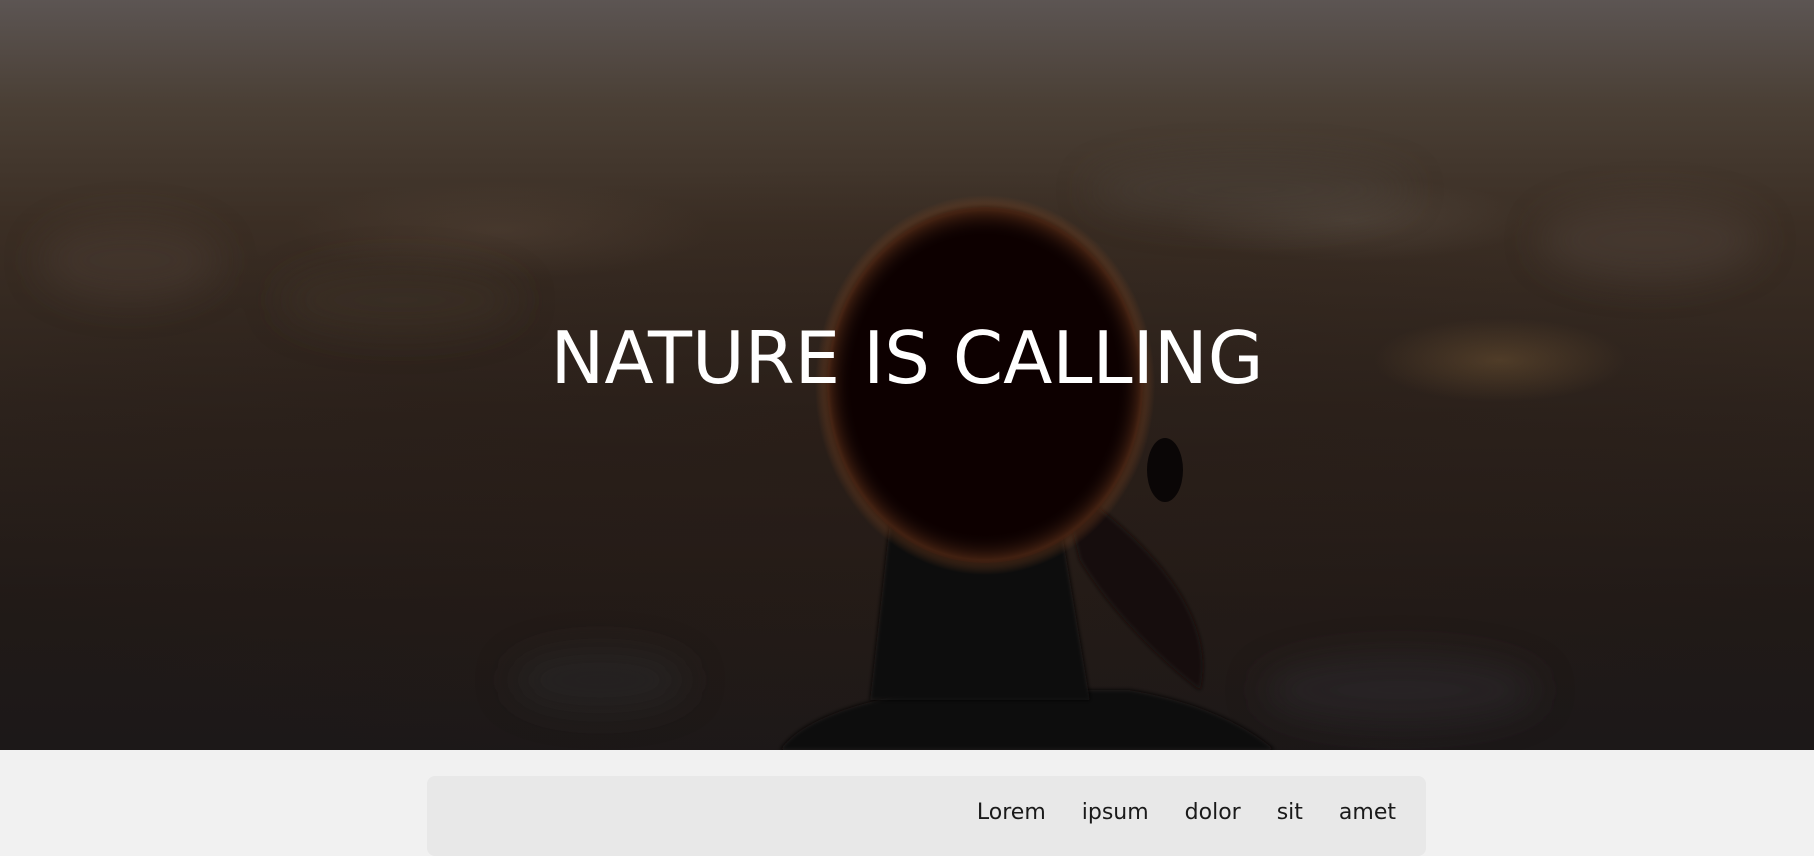 The width and height of the screenshot is (1814, 856). Describe the element at coordinates (1367, 812) in the screenshot. I see `card-word: amet` at that location.